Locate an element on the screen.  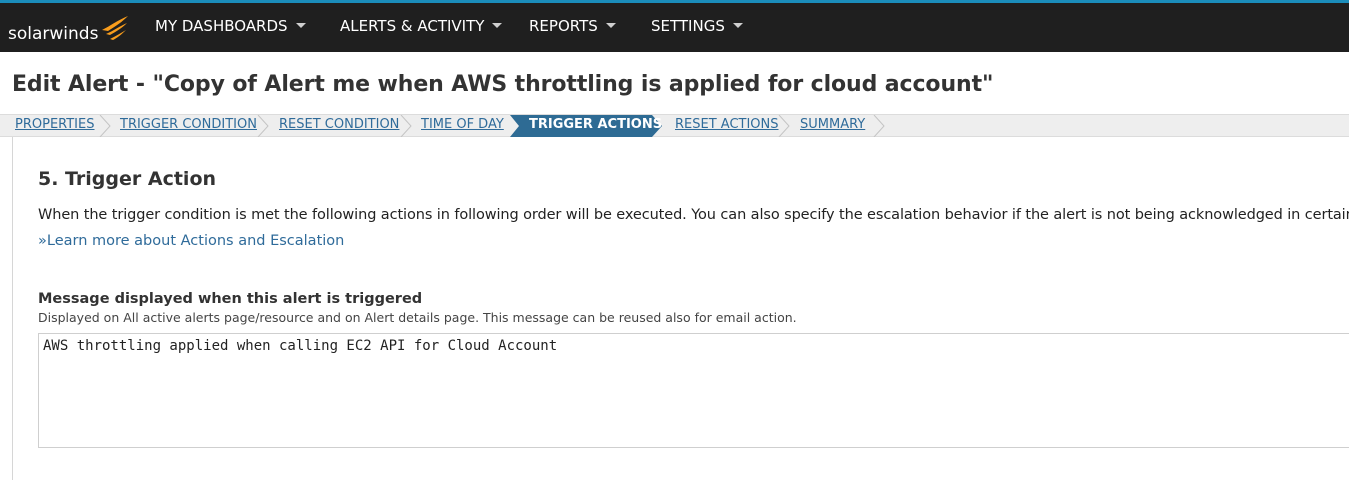
learn-more-link: »Learn more about Actions and Escalation is located at coordinates (191, 241).